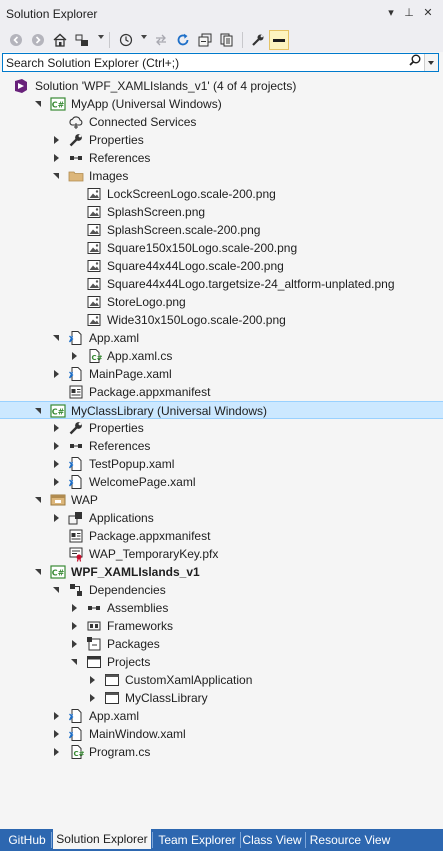  What do you see at coordinates (144, 37) in the screenshot?
I see `pending-changes-dropdown-icon` at bounding box center [144, 37].